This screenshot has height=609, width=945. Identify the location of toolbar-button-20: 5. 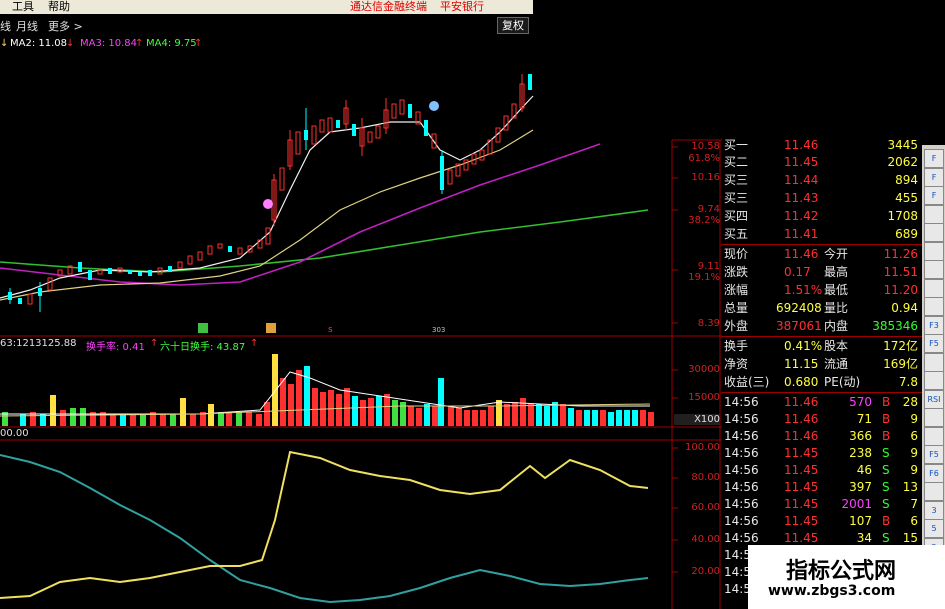
(934, 528).